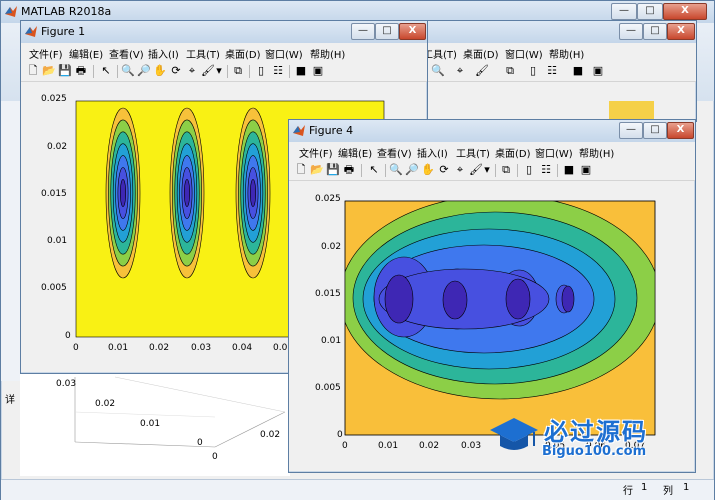 The height and width of the screenshot is (500, 715). Describe the element at coordinates (155, 424) in the screenshot. I see `background-3d-plot: 0.03 0.02 0.01 0 0 0.02` at that location.